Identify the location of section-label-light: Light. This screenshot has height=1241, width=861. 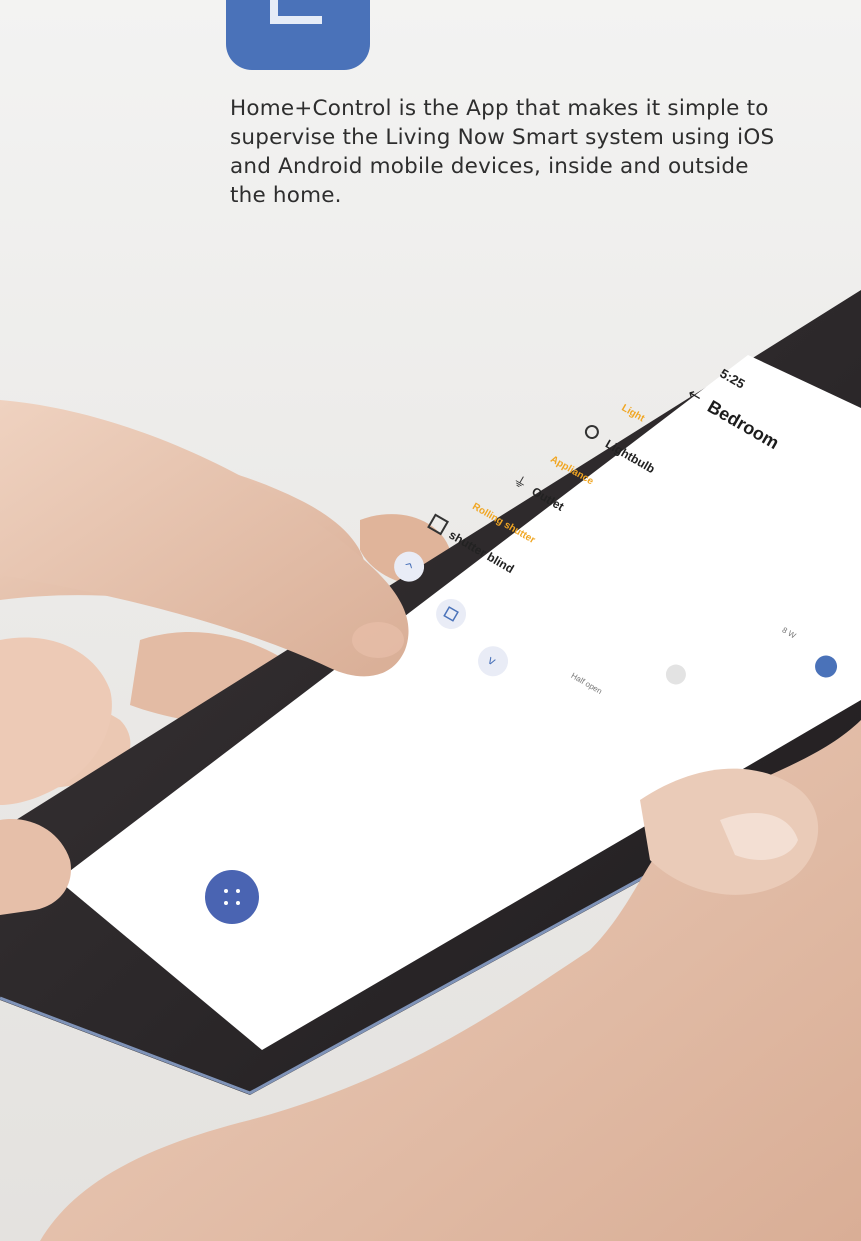
(633, 414).